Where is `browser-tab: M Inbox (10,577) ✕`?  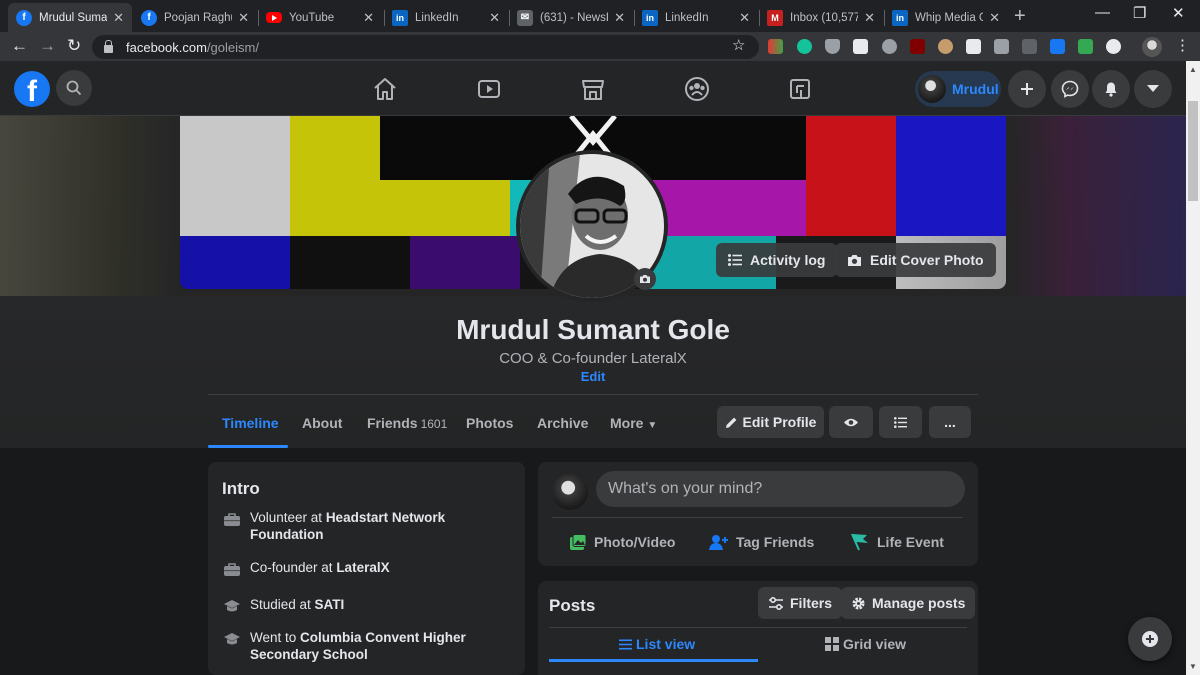
browser-tab: M Inbox (10,577) ✕ is located at coordinates (821, 17).